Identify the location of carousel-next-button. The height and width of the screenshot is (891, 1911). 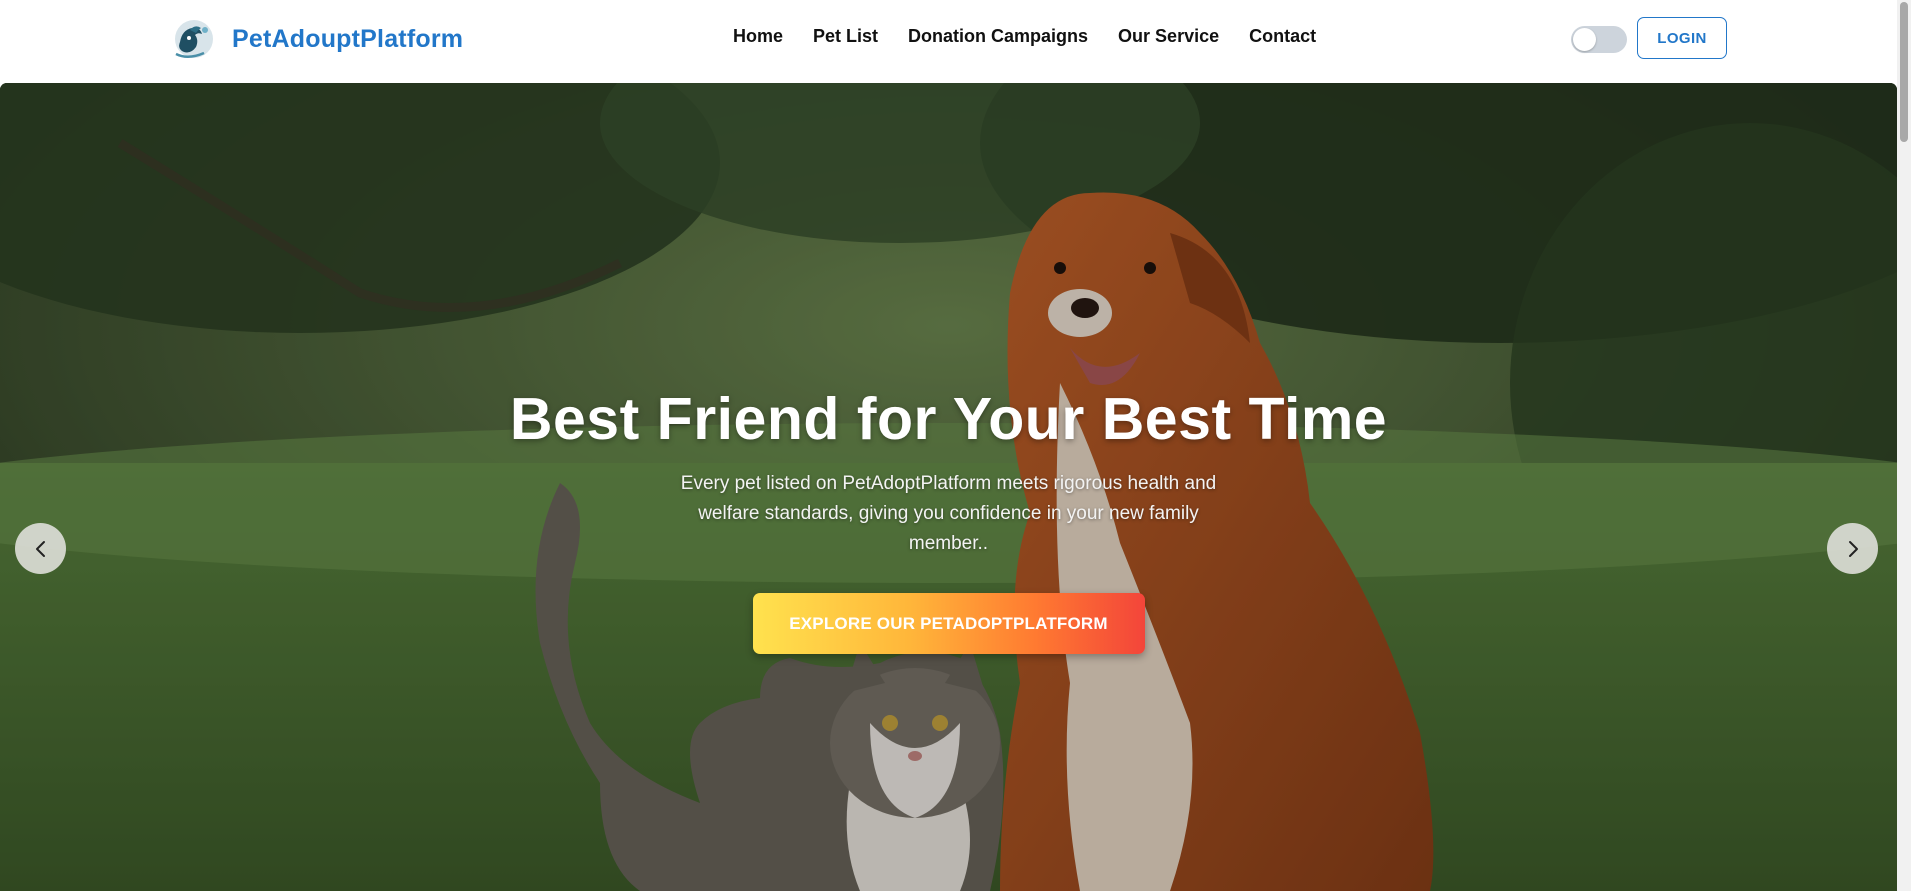
(1852, 548).